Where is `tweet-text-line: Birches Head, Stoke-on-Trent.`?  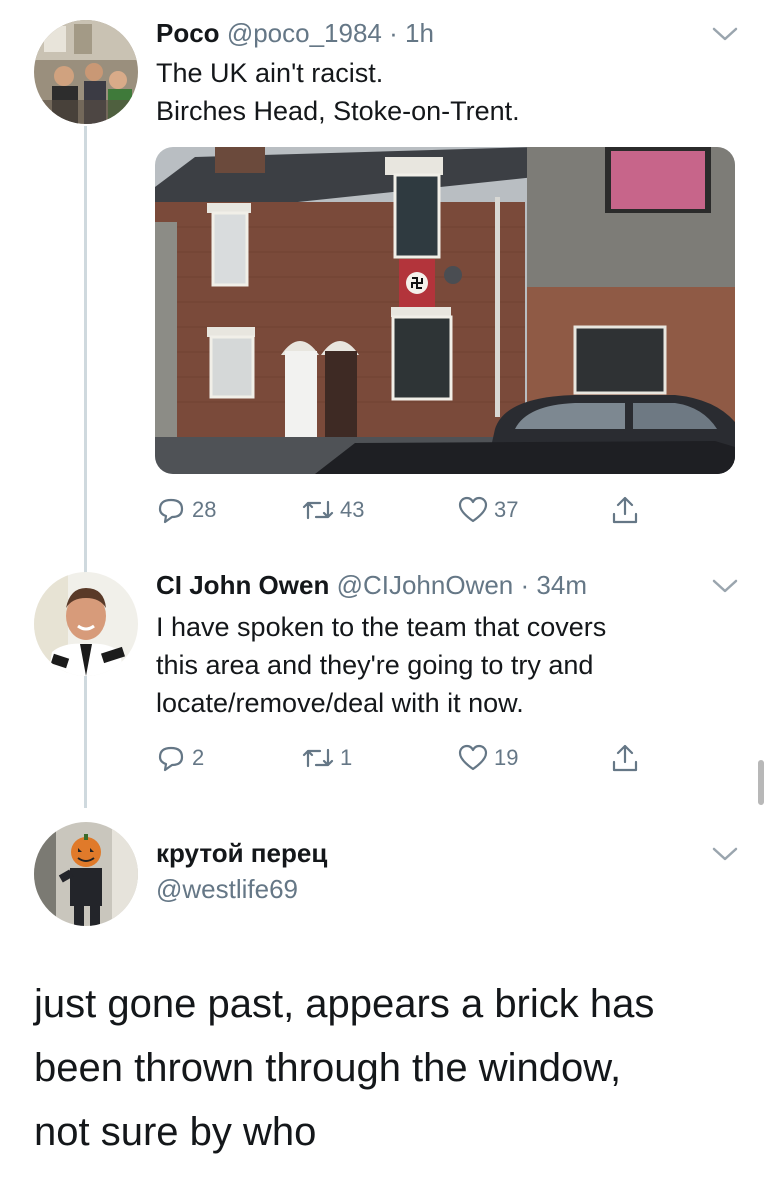
tweet-text-line: Birches Head, Stoke-on-Trent. is located at coordinates (338, 111).